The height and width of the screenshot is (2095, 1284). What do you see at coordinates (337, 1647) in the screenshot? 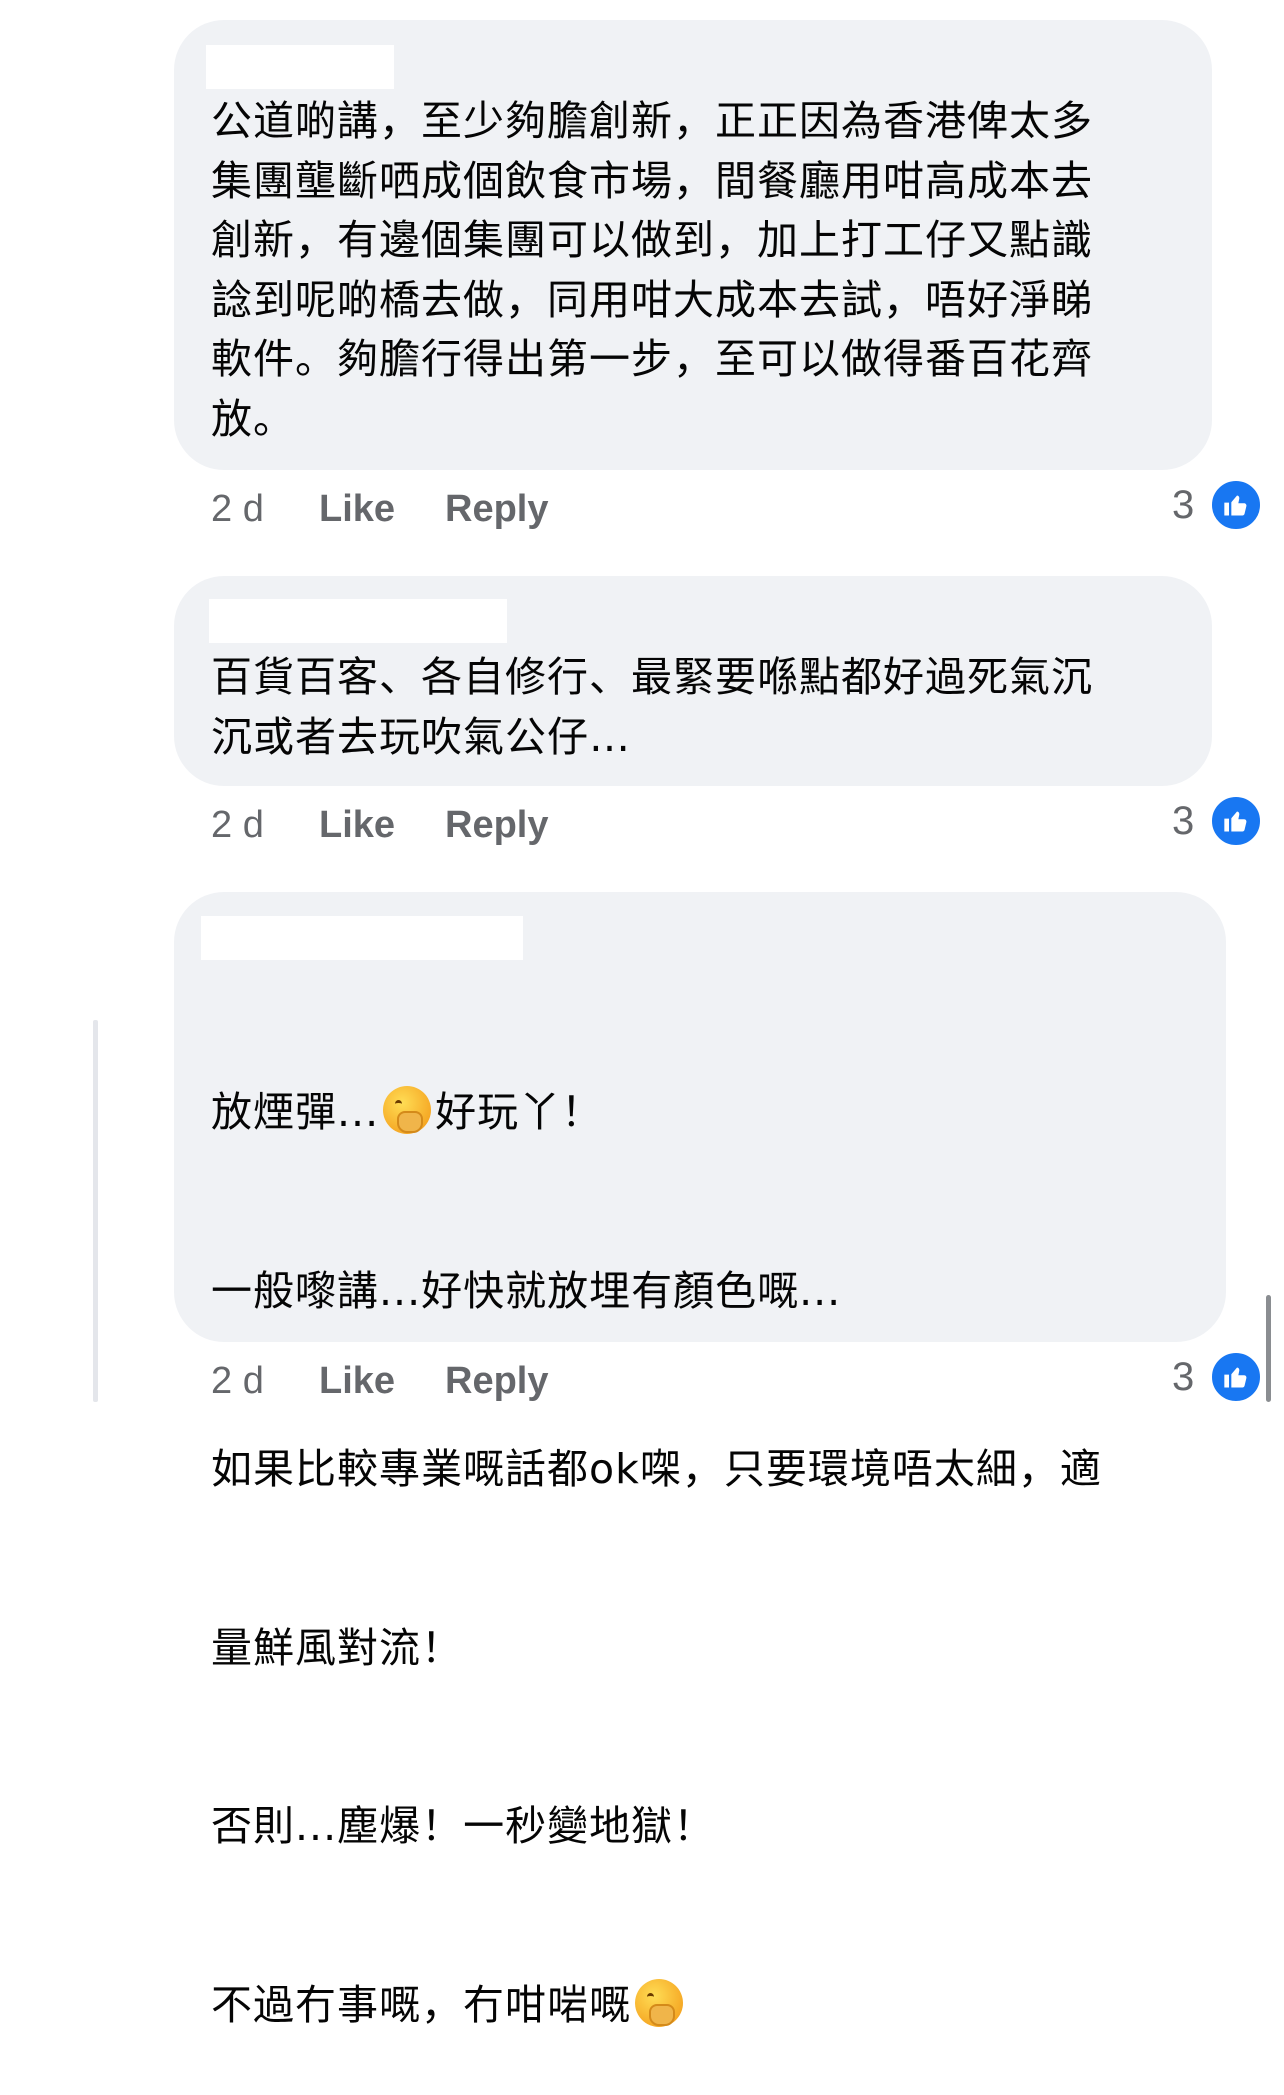
I see `comment-line: 量鮮風對流！` at bounding box center [337, 1647].